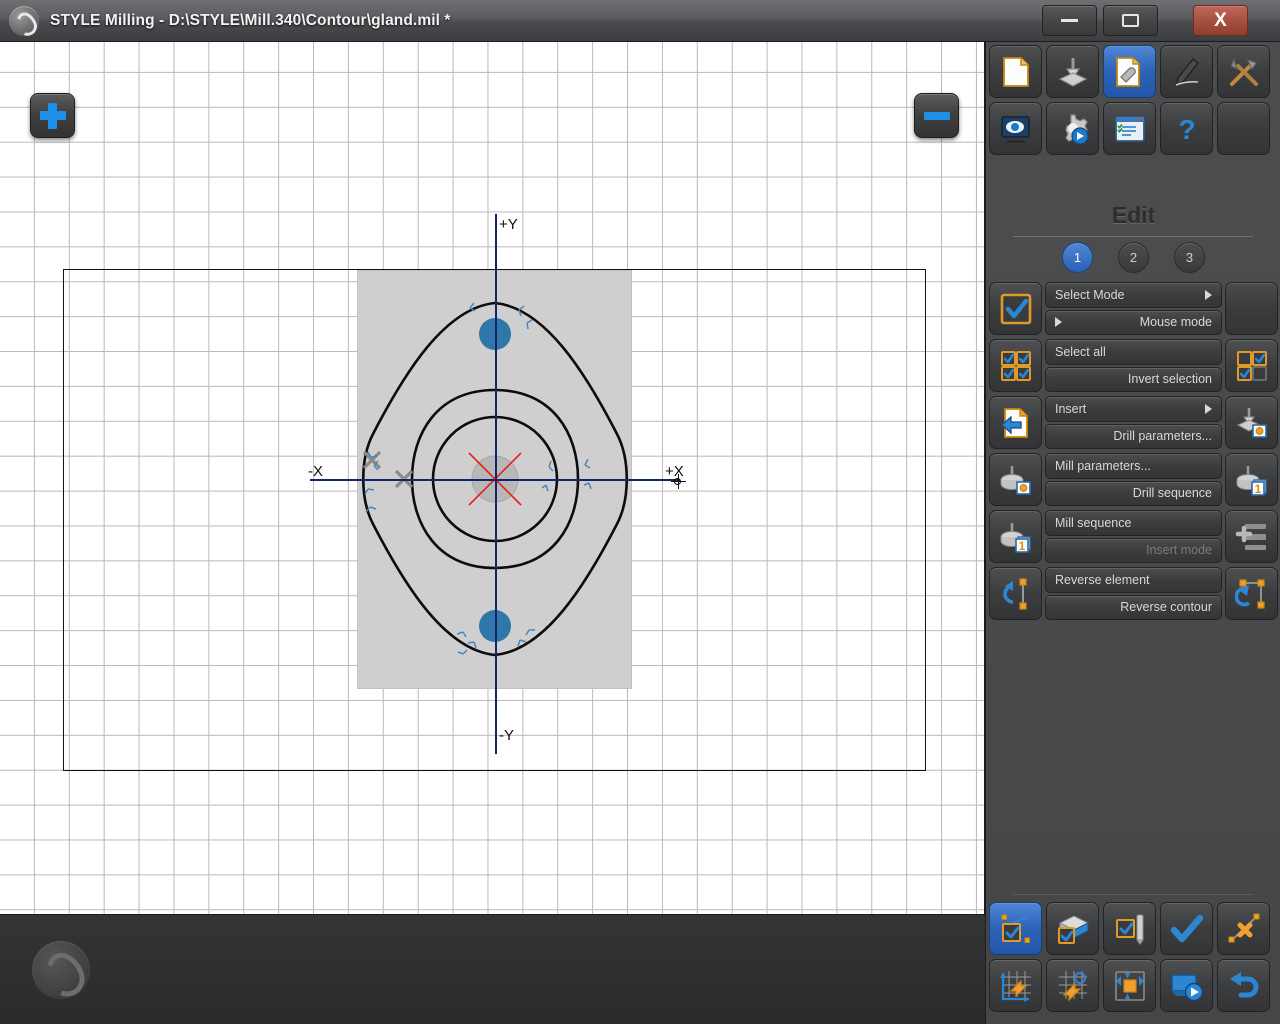 This screenshot has width=1280, height=1024. I want to click on view-button, so click(1015, 128).